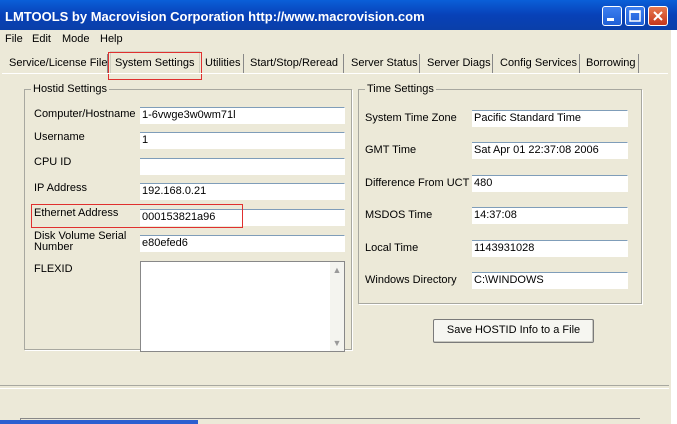  Describe the element at coordinates (41, 39) in the screenshot. I see `menu-edit: Edit` at that location.